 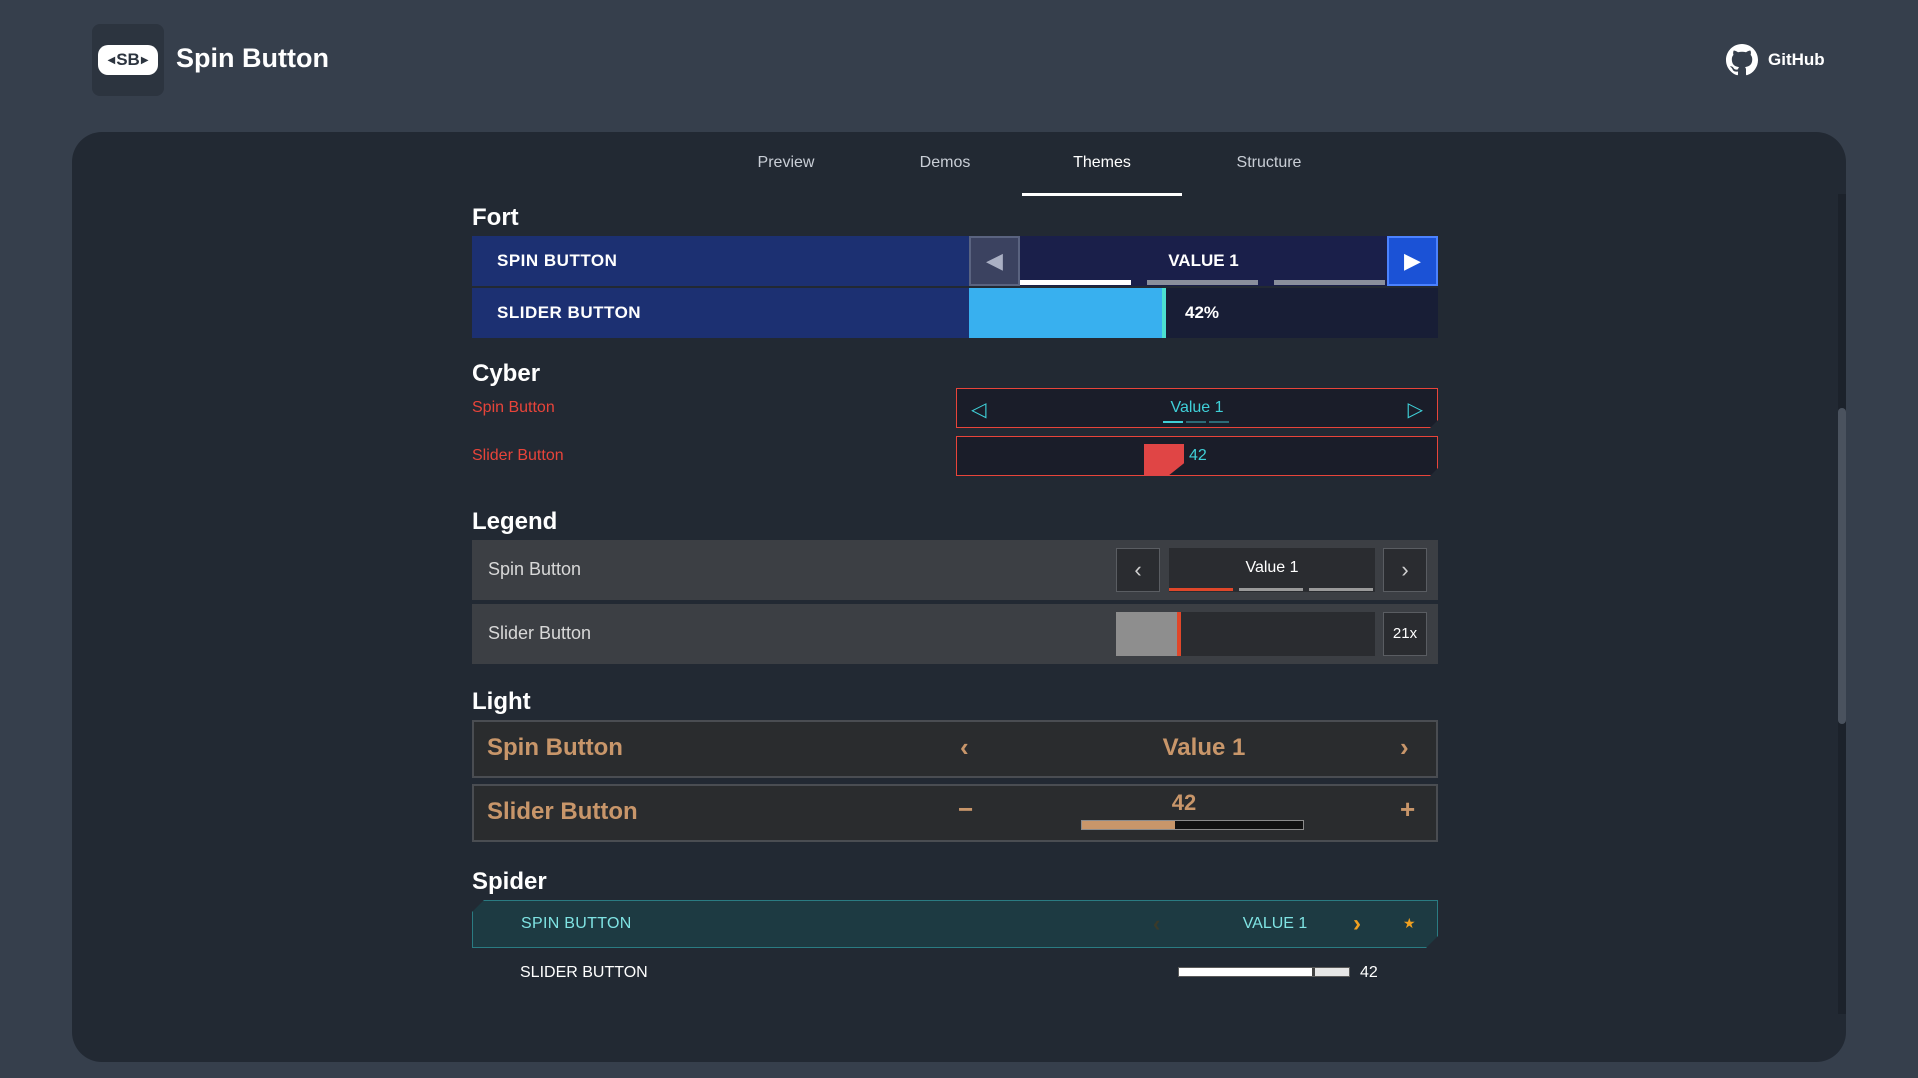 I want to click on tab-preview: Preview, so click(x=786, y=175).